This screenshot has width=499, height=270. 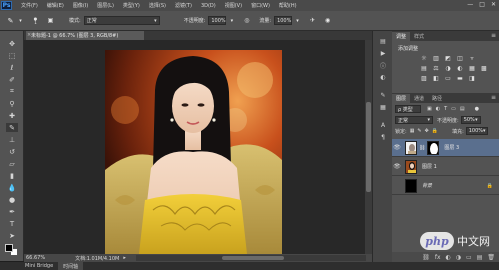 I want to click on posterize-icon: ◧, so click(x=436, y=78).